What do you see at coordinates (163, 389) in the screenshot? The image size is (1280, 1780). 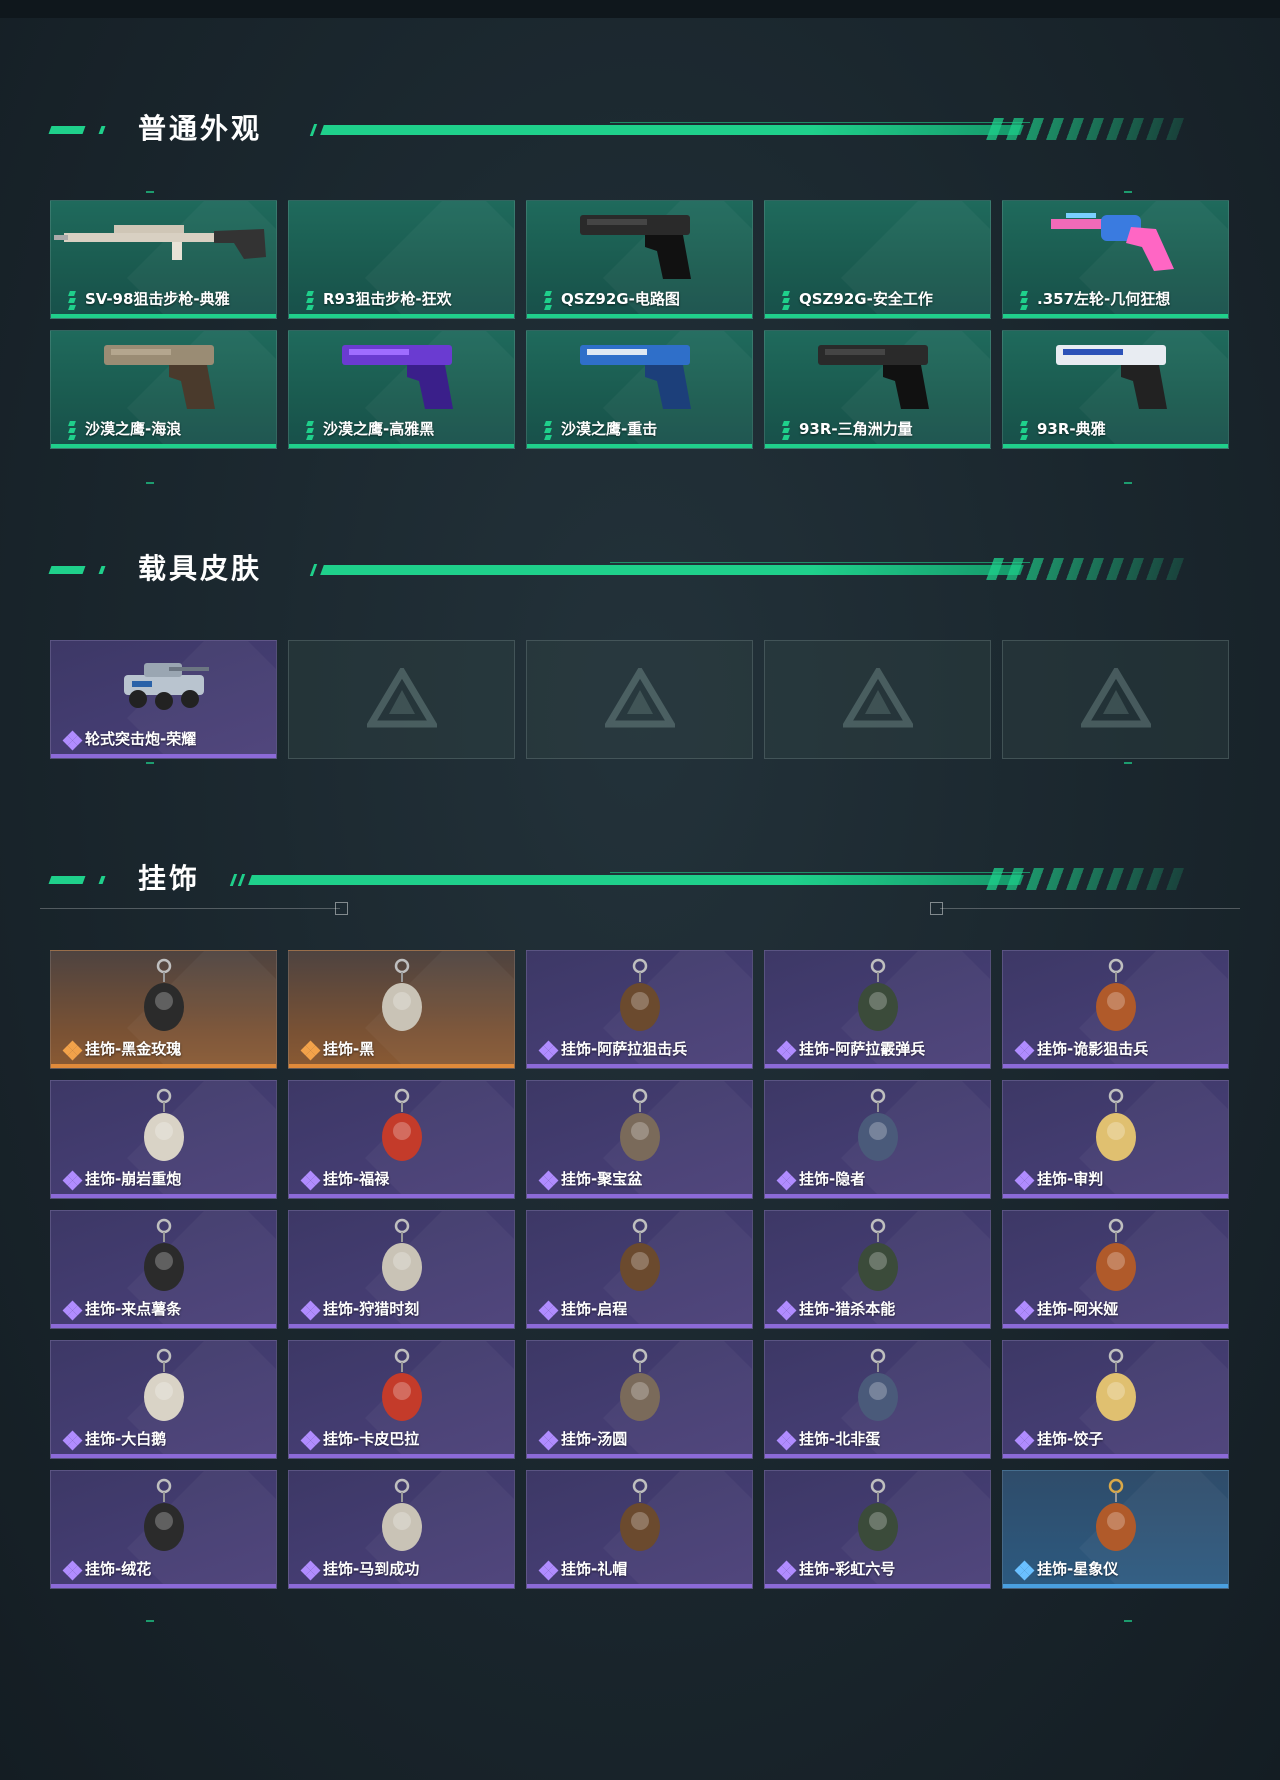 I see `weapon-skin-card: 沙漠之鹰-海浪` at bounding box center [163, 389].